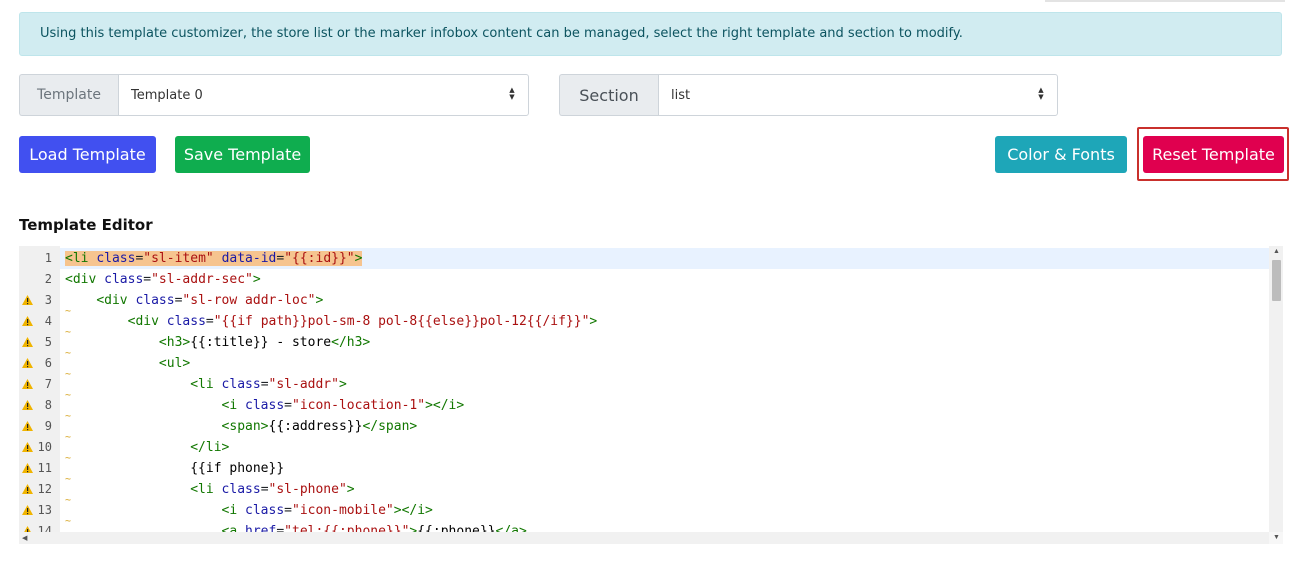 The width and height of the screenshot is (1298, 567). Describe the element at coordinates (664, 366) in the screenshot. I see `code-line: <ul> ~` at that location.